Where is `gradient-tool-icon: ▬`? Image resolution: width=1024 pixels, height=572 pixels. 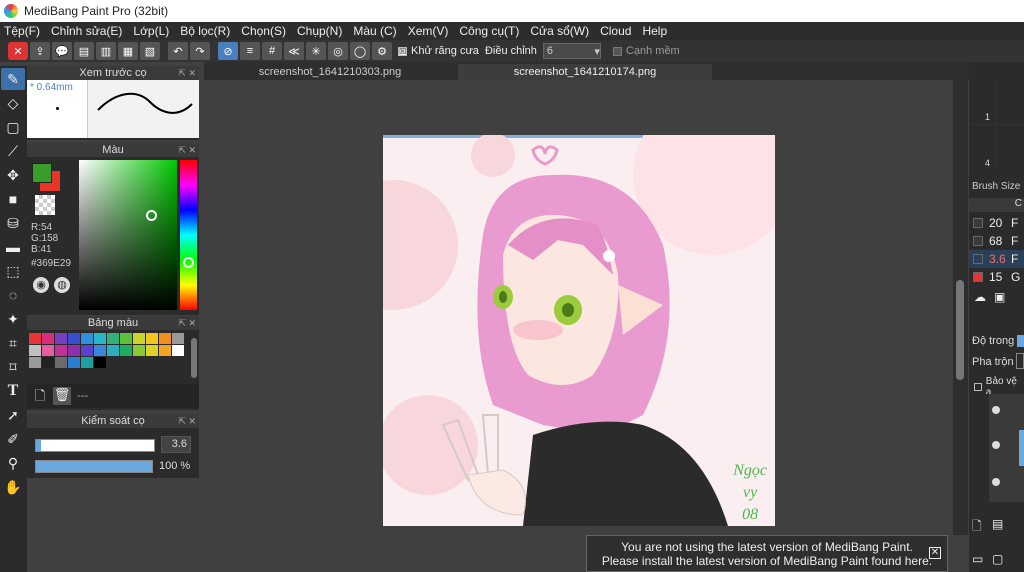 gradient-tool-icon: ▬ is located at coordinates (13, 247).